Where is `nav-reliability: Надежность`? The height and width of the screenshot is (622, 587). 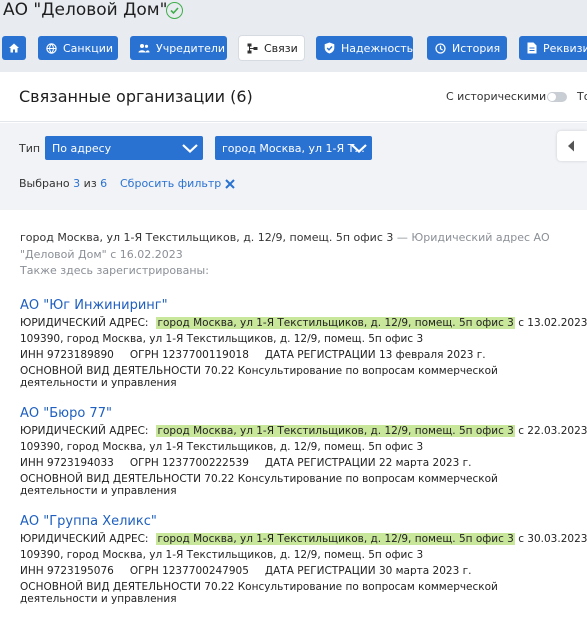
nav-reliability: Надежность is located at coordinates (364, 48).